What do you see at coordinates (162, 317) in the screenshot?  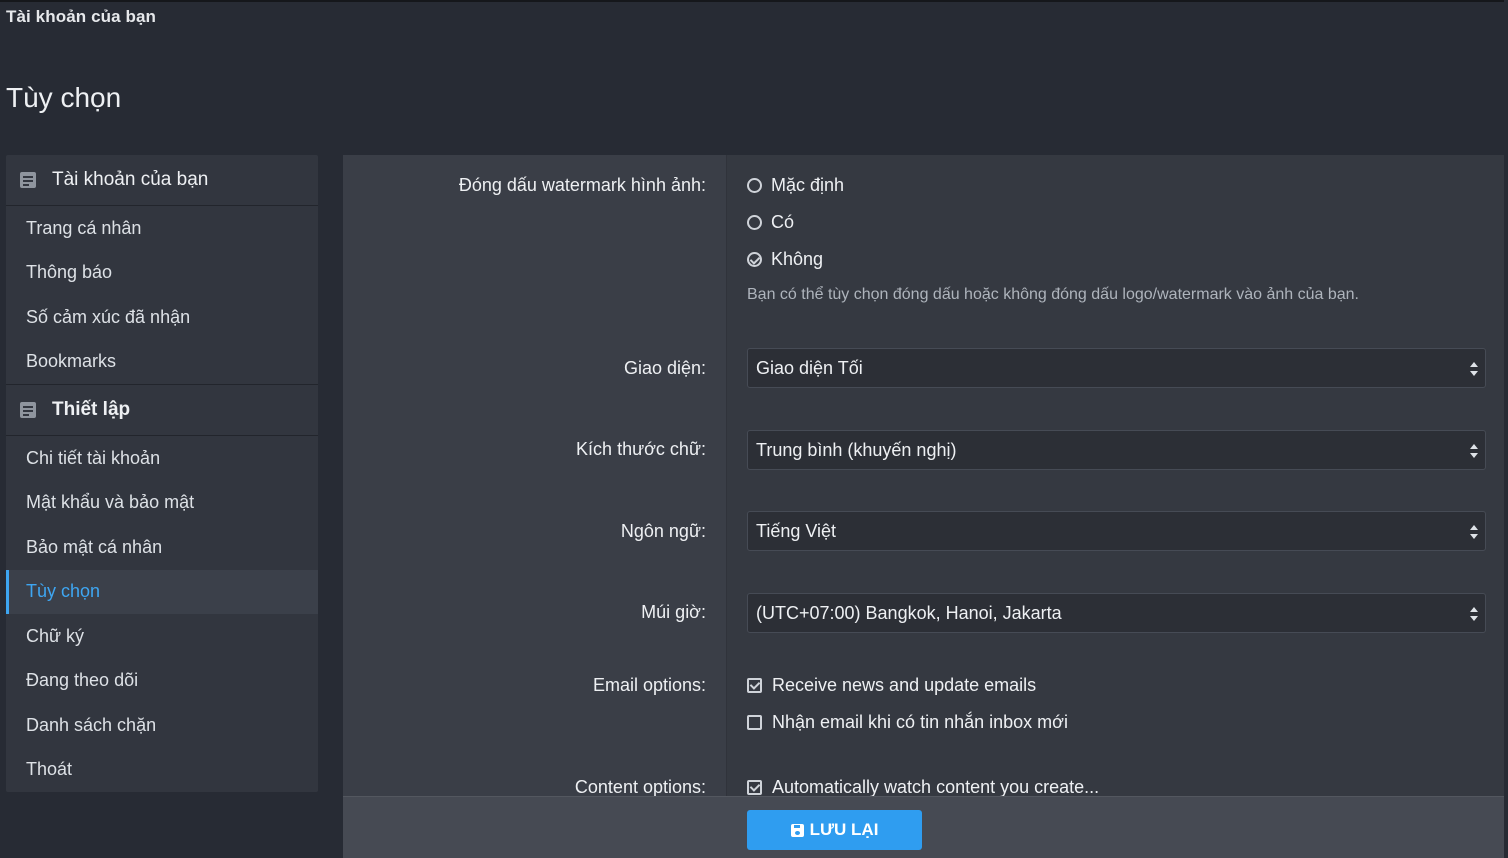 I see `sidebar-item-reactions: Số cảm xúc đã nhận` at bounding box center [162, 317].